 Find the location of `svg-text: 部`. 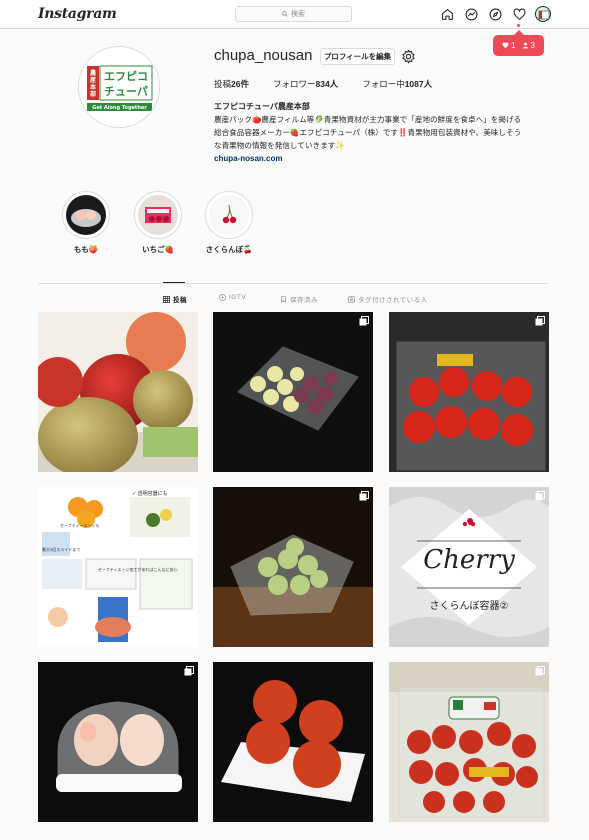

svg-text: 部 is located at coordinates (93, 94).